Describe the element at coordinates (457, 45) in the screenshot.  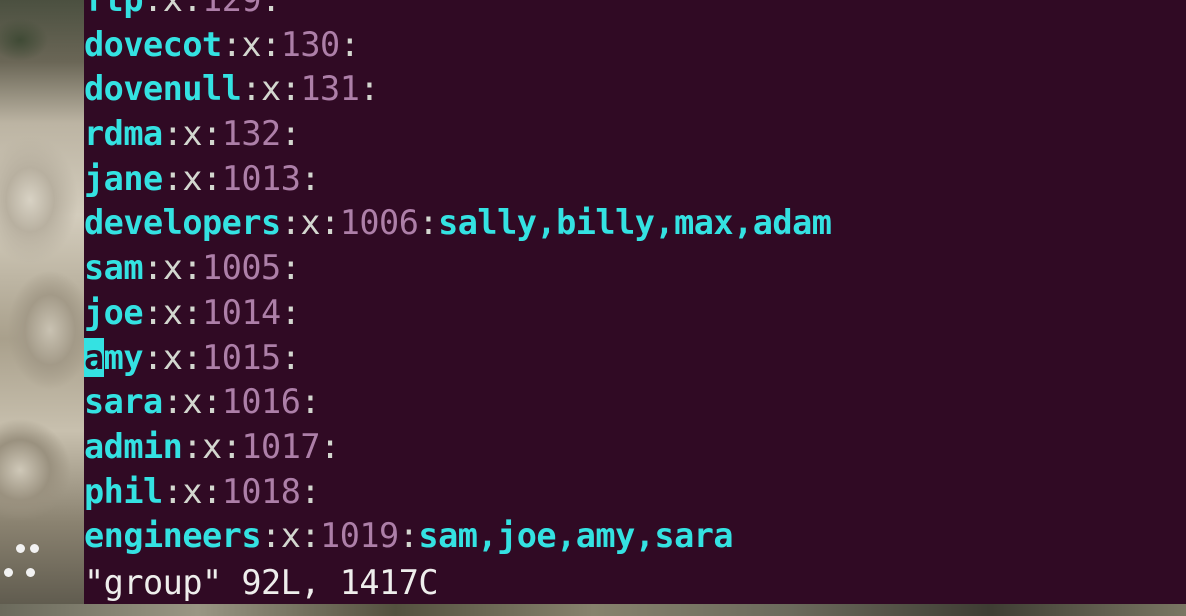
I see `group-entry-line: dovecot:x:130:` at that location.